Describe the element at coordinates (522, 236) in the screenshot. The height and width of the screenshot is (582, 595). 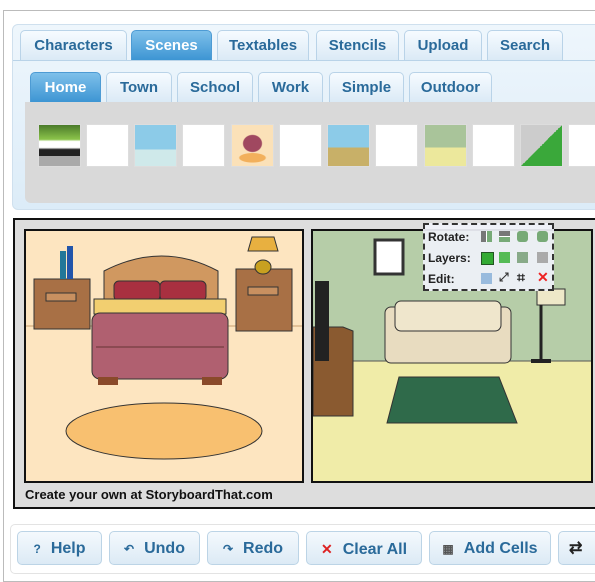
I see `rotate-left-icon` at that location.